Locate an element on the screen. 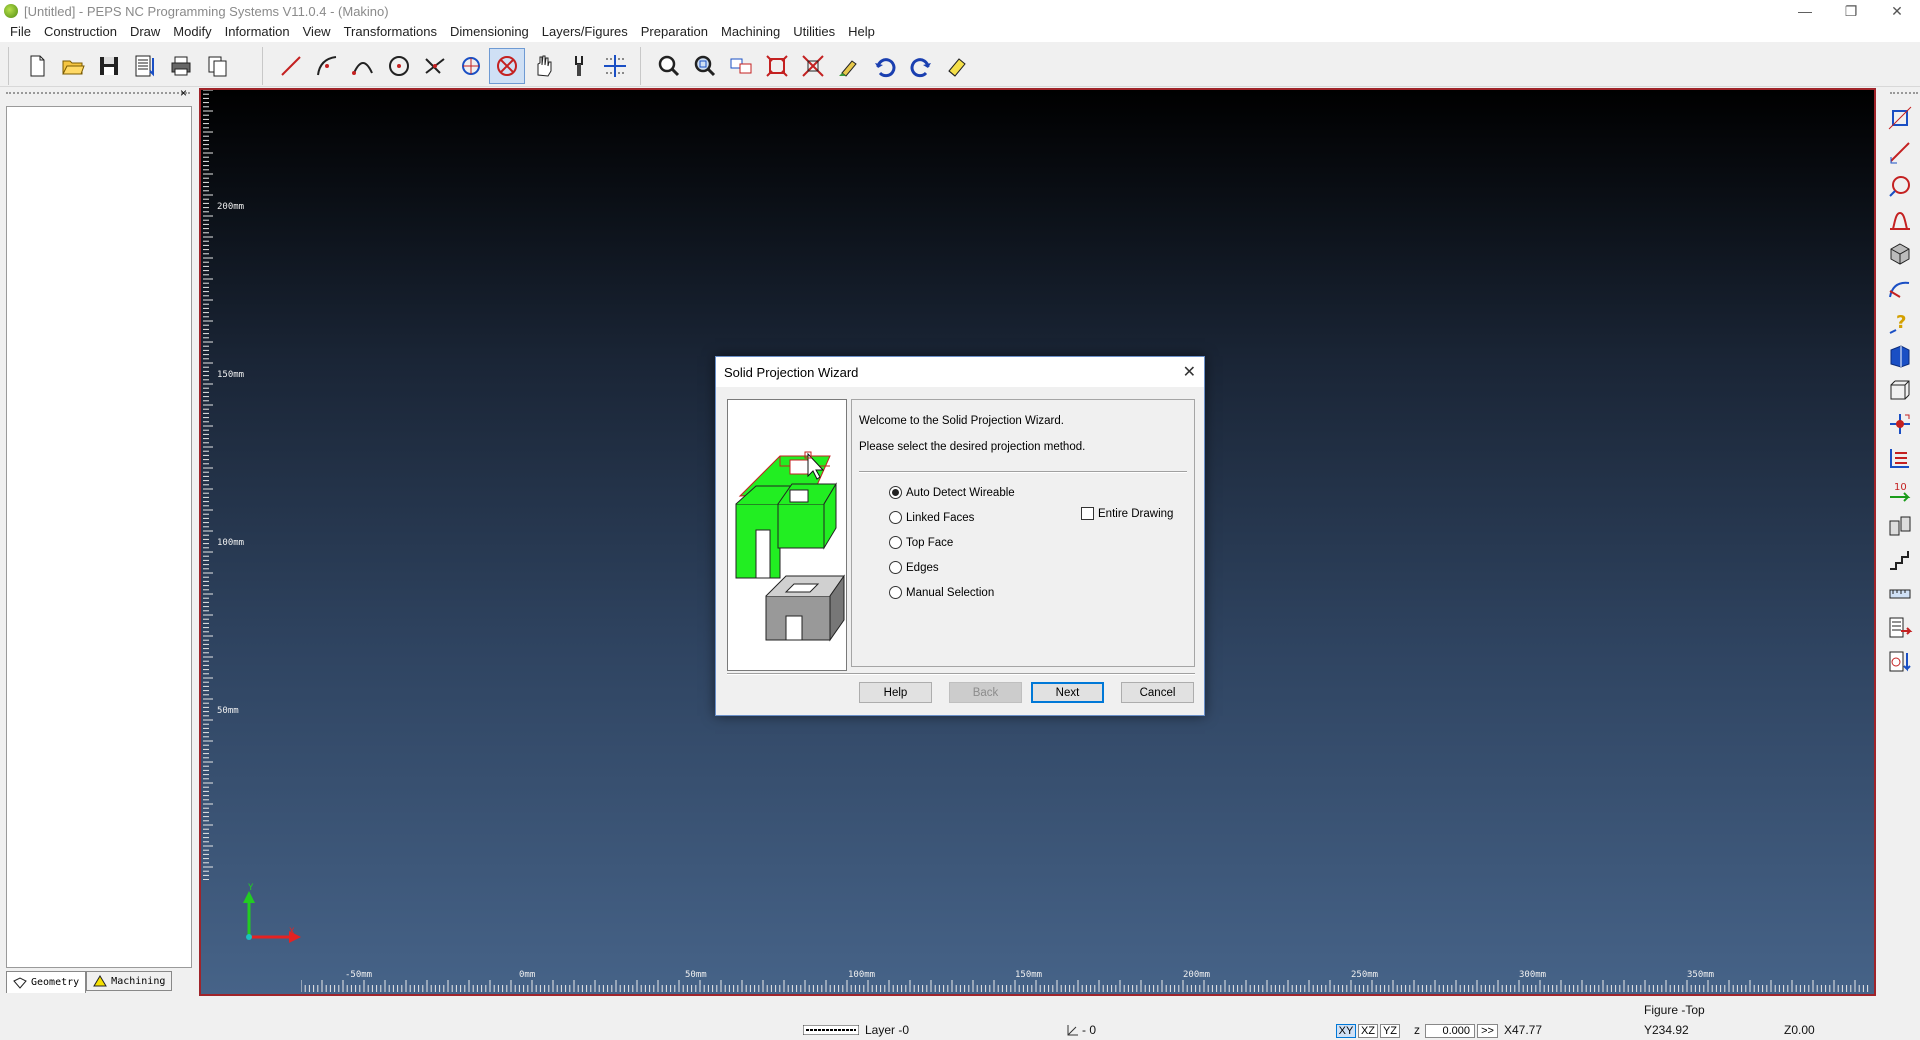  bell-shape-icon is located at coordinates (1900, 220).